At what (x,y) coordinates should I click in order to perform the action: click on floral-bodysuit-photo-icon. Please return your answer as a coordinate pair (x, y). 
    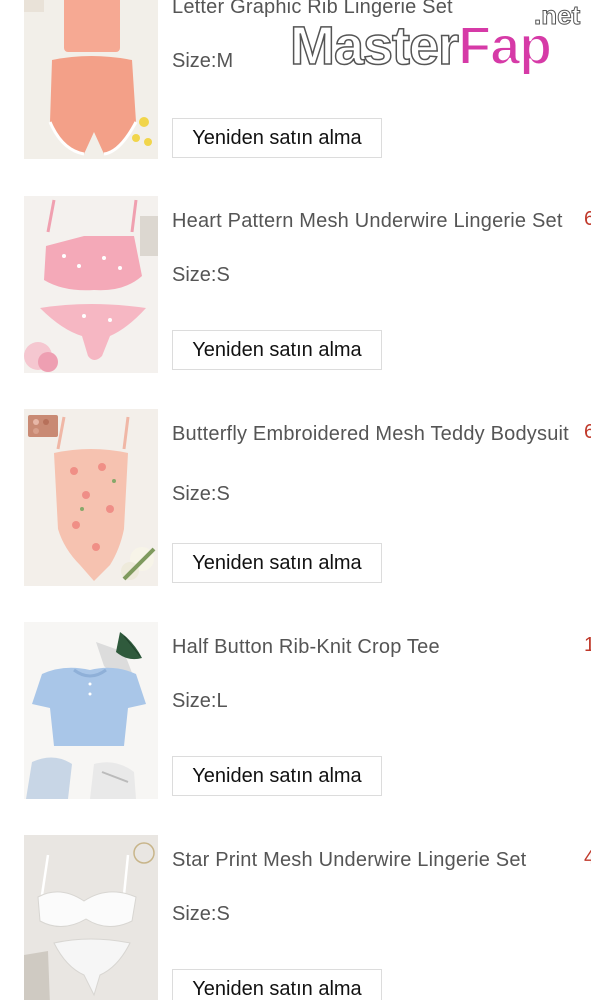
    Looking at the image, I should click on (91, 497).